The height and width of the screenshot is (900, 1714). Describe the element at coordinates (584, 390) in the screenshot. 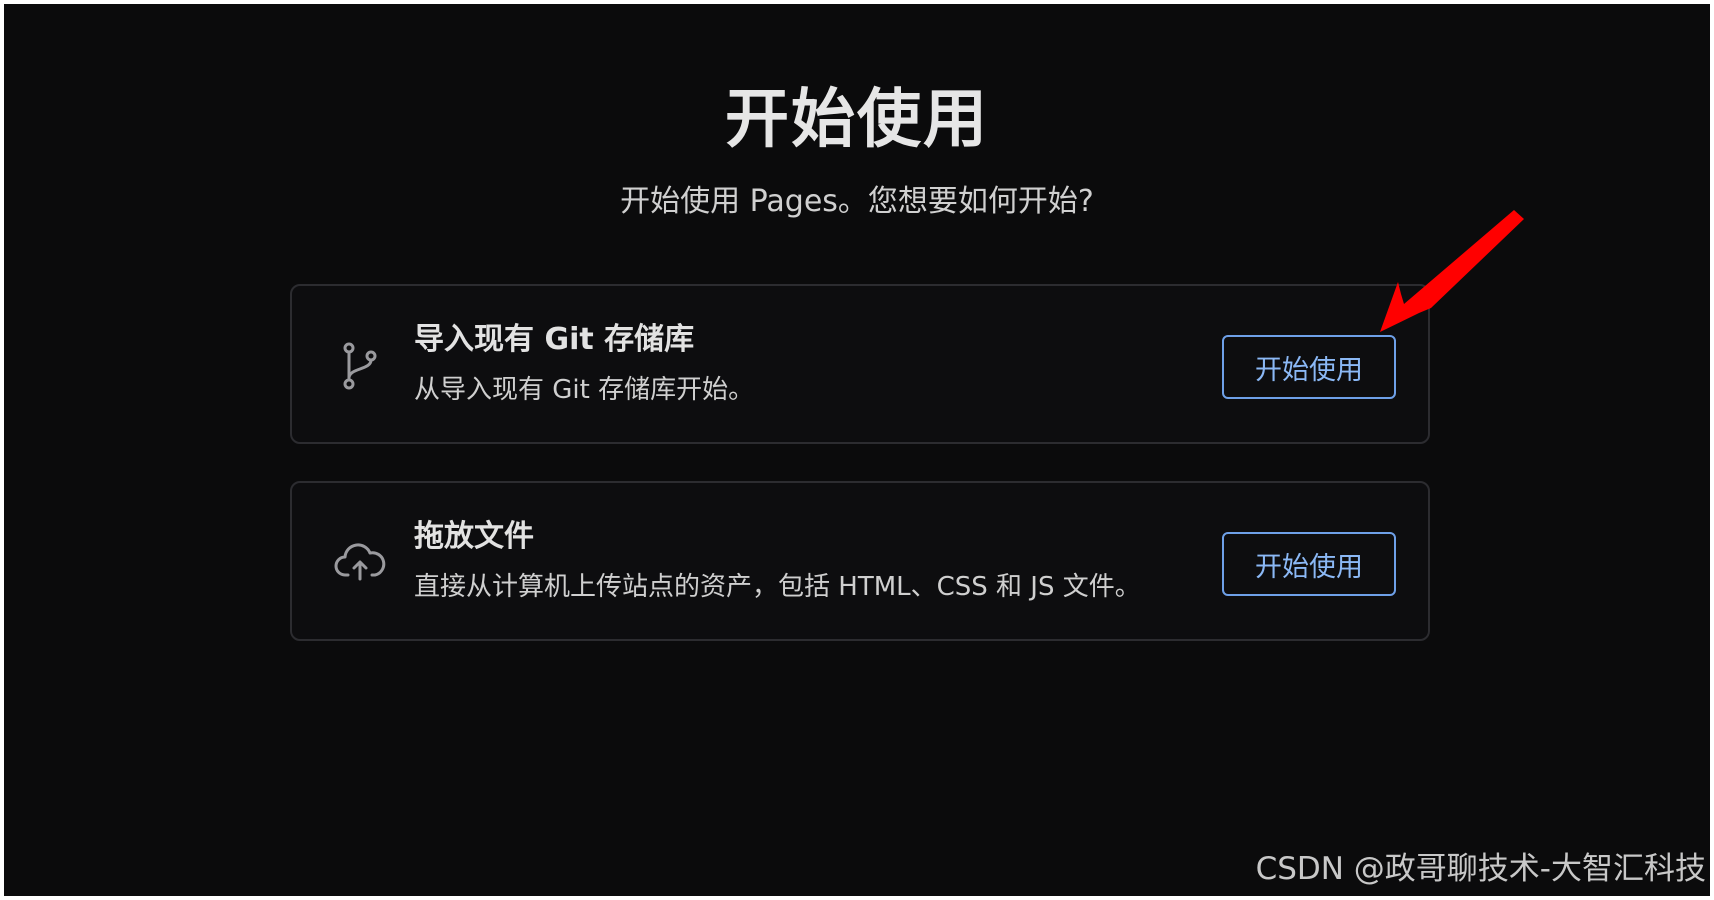

I see `card-description: 从导入现有 Git 存储库开始。` at that location.